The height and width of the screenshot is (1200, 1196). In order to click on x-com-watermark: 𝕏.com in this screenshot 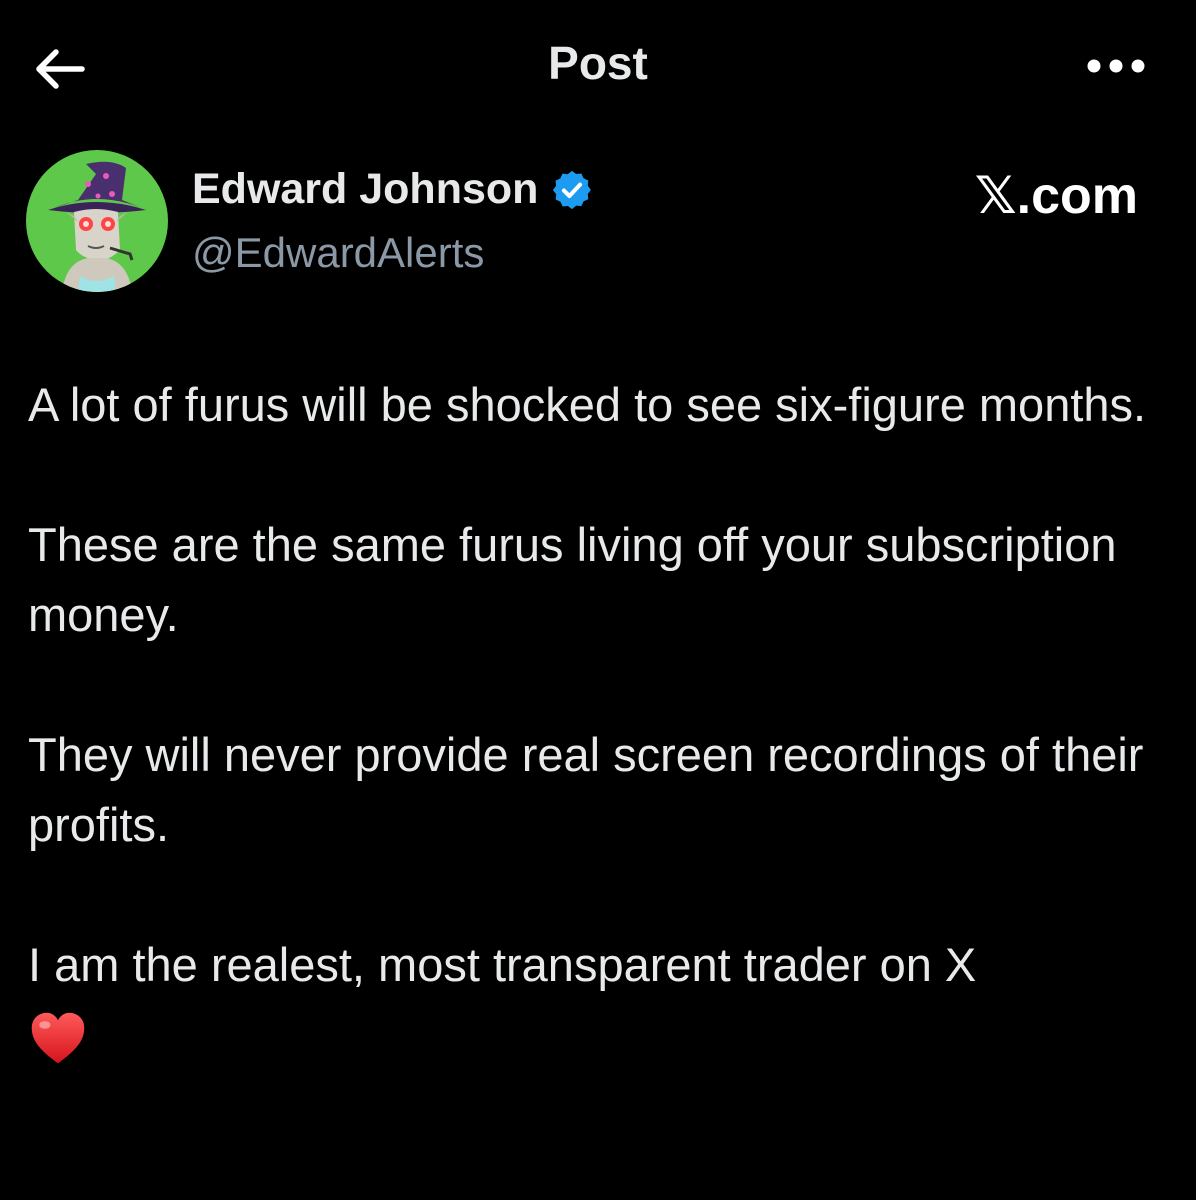, I will do `click(1056, 196)`.